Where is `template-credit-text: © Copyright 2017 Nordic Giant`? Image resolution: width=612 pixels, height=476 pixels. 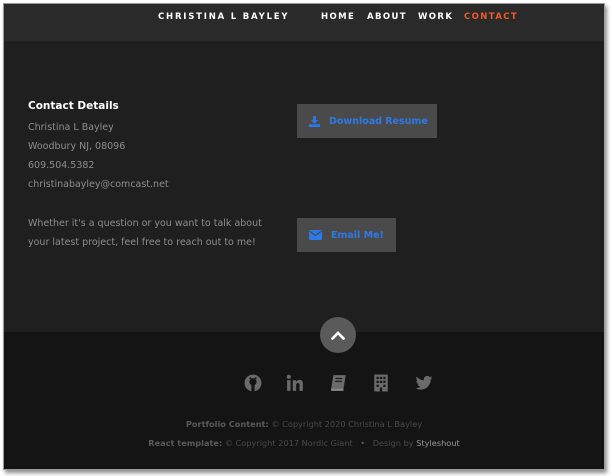
template-credit-text: © Copyright 2017 Nordic Giant is located at coordinates (288, 443).